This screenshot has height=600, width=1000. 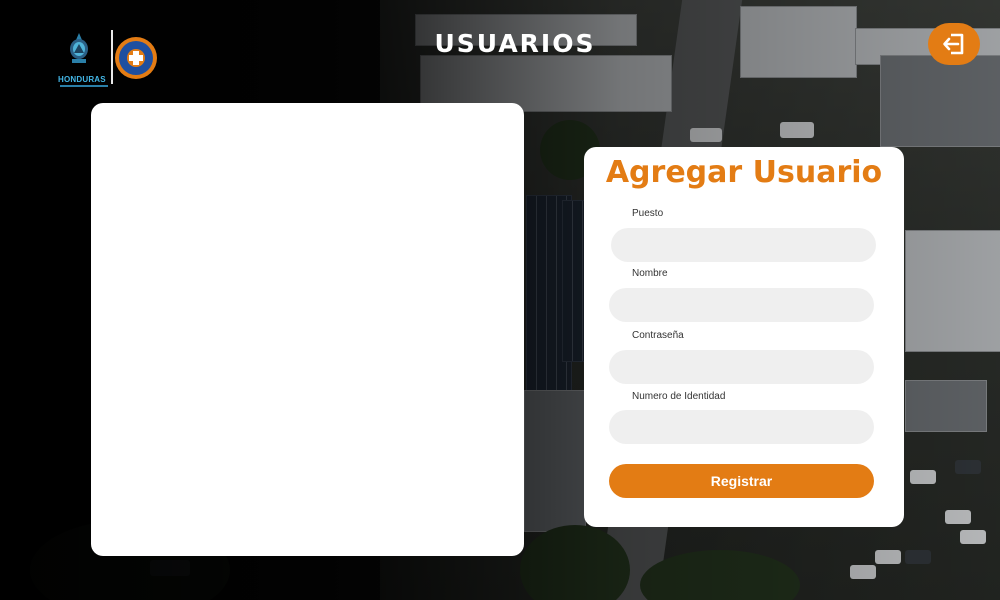 What do you see at coordinates (679, 396) in the screenshot?
I see `identidad-label: Numero de Identidad` at bounding box center [679, 396].